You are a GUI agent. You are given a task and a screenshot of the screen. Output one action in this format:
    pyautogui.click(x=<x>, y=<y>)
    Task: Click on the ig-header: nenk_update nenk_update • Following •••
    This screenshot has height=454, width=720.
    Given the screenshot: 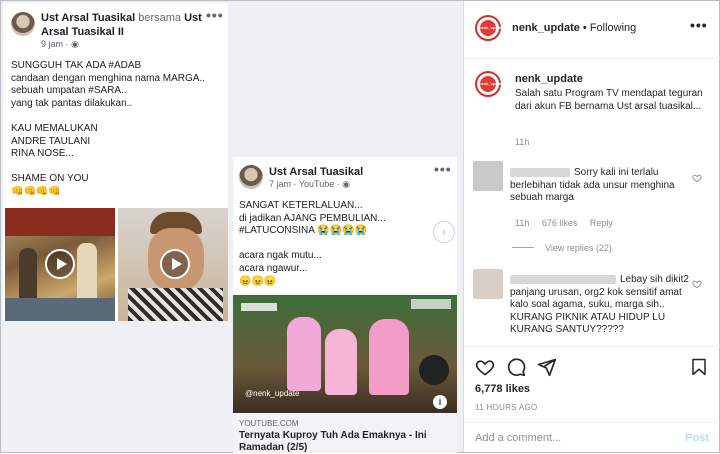 What is the action you would take?
    pyautogui.click(x=592, y=30)
    